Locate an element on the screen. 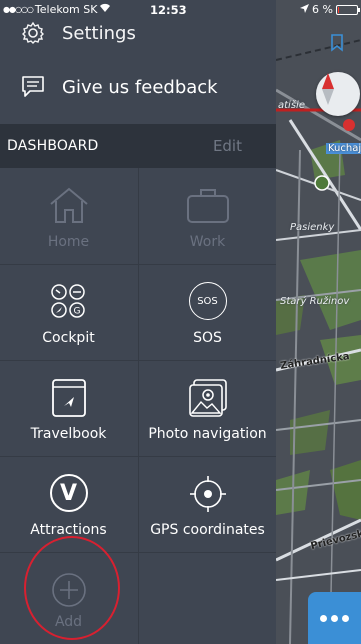 This screenshot has height=644, width=361. tile-label: Travelbook is located at coordinates (68, 434).